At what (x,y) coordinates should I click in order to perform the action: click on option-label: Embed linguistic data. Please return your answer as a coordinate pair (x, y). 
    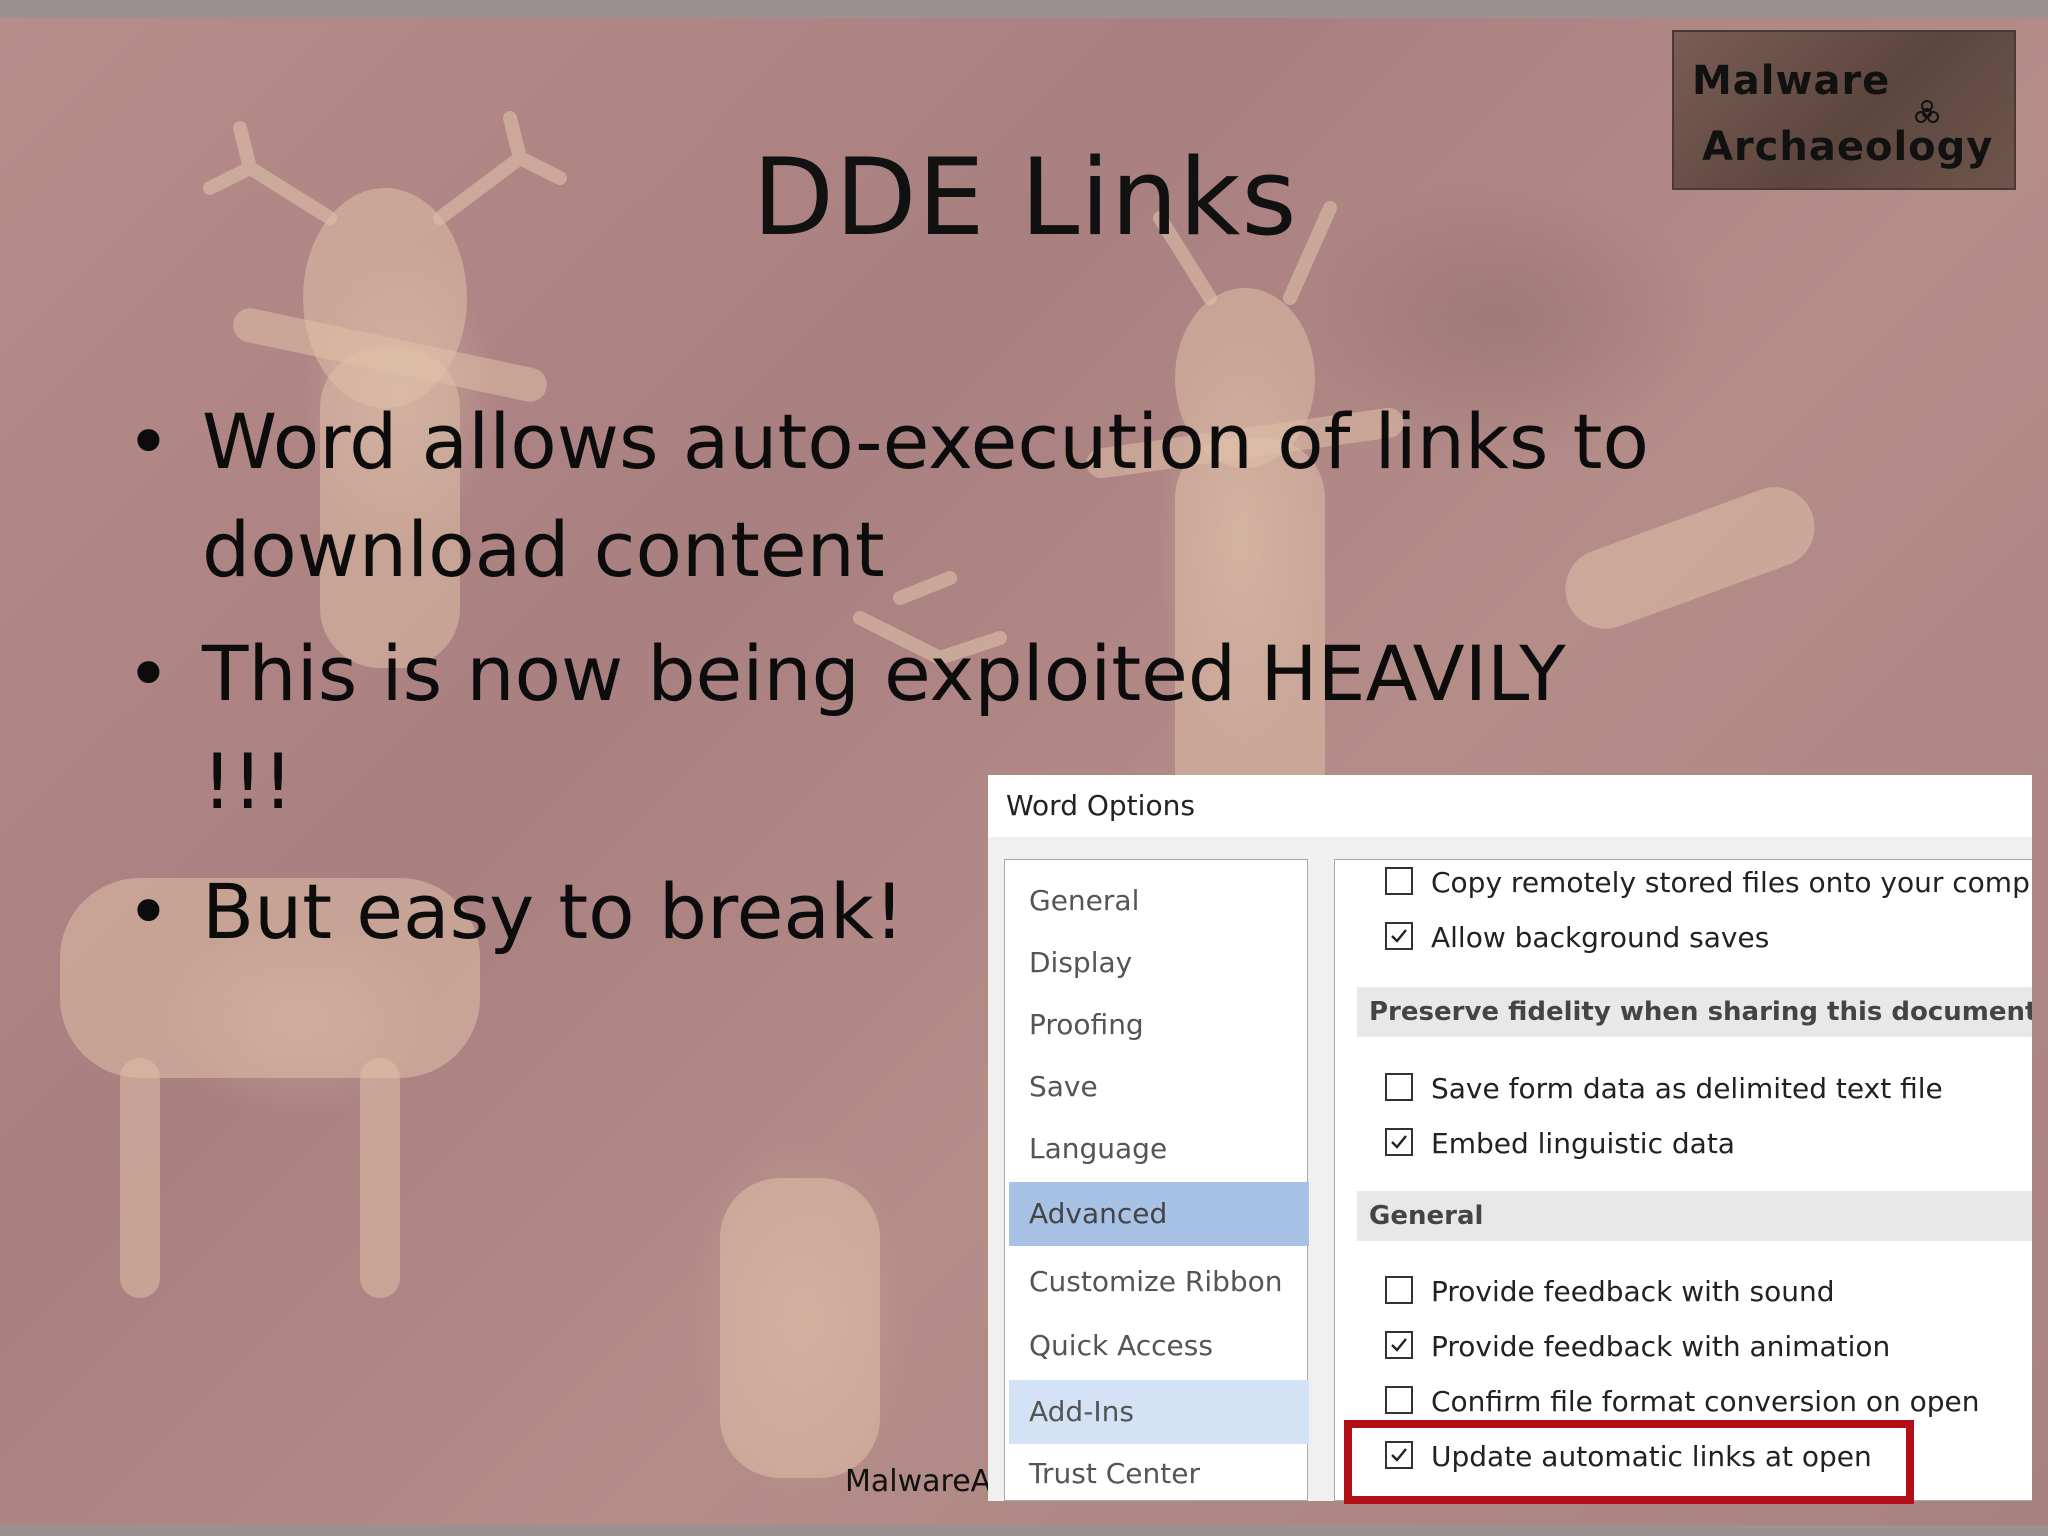
    Looking at the image, I should click on (1583, 1143).